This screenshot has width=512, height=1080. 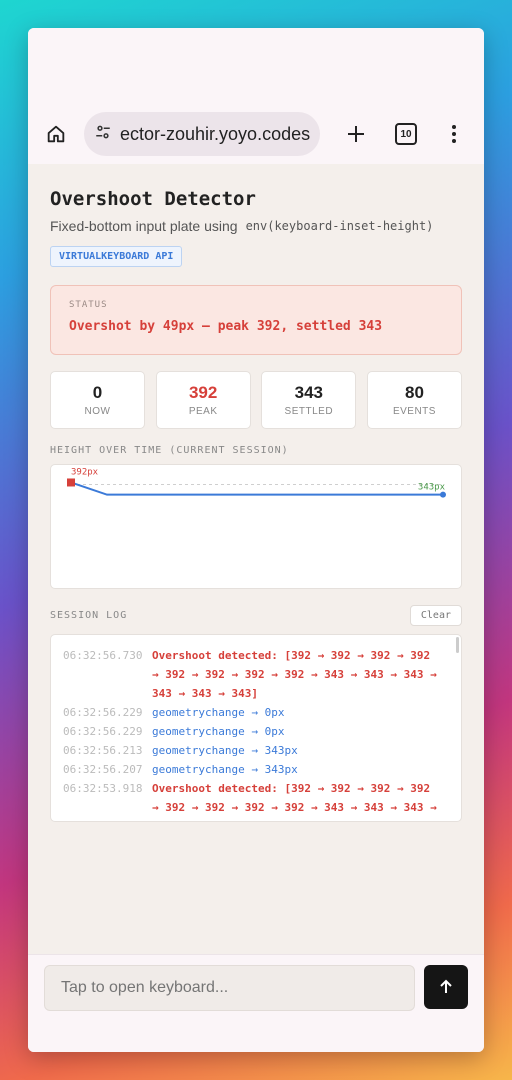 What do you see at coordinates (103, 769) in the screenshot?
I see `log-time: 06:32:56.207` at bounding box center [103, 769].